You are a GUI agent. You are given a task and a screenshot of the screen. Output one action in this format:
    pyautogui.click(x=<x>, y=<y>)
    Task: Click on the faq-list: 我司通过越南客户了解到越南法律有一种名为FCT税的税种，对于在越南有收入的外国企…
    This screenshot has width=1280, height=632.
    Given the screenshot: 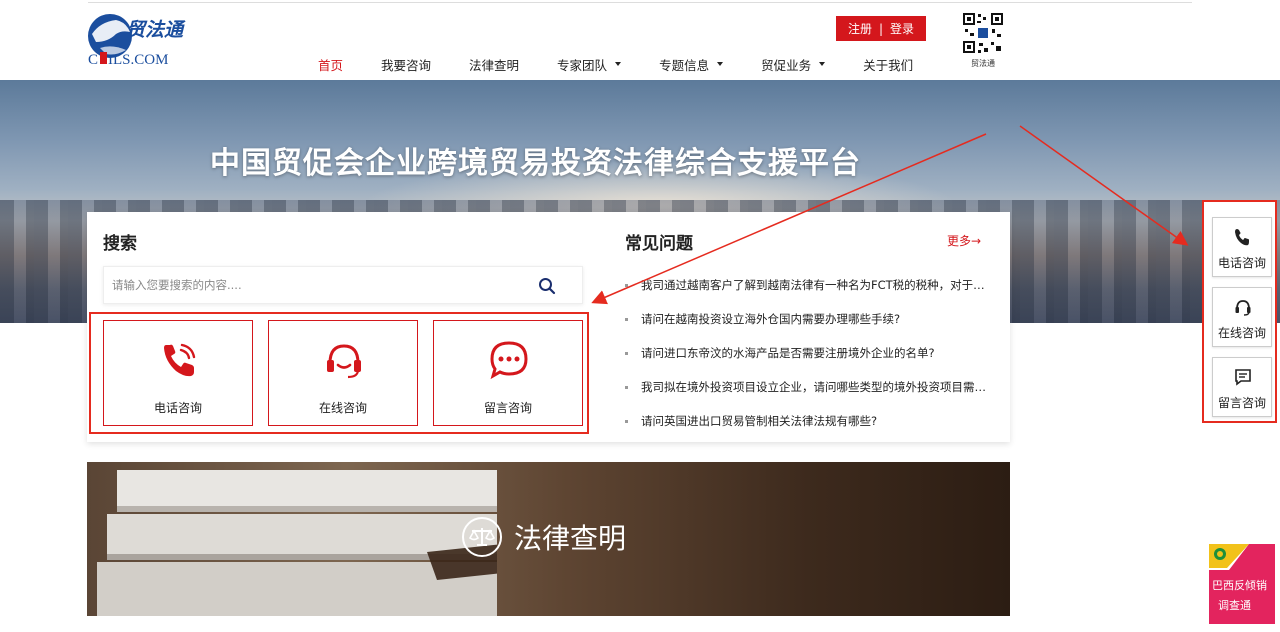 What is the action you would take?
    pyautogui.click(x=806, y=353)
    